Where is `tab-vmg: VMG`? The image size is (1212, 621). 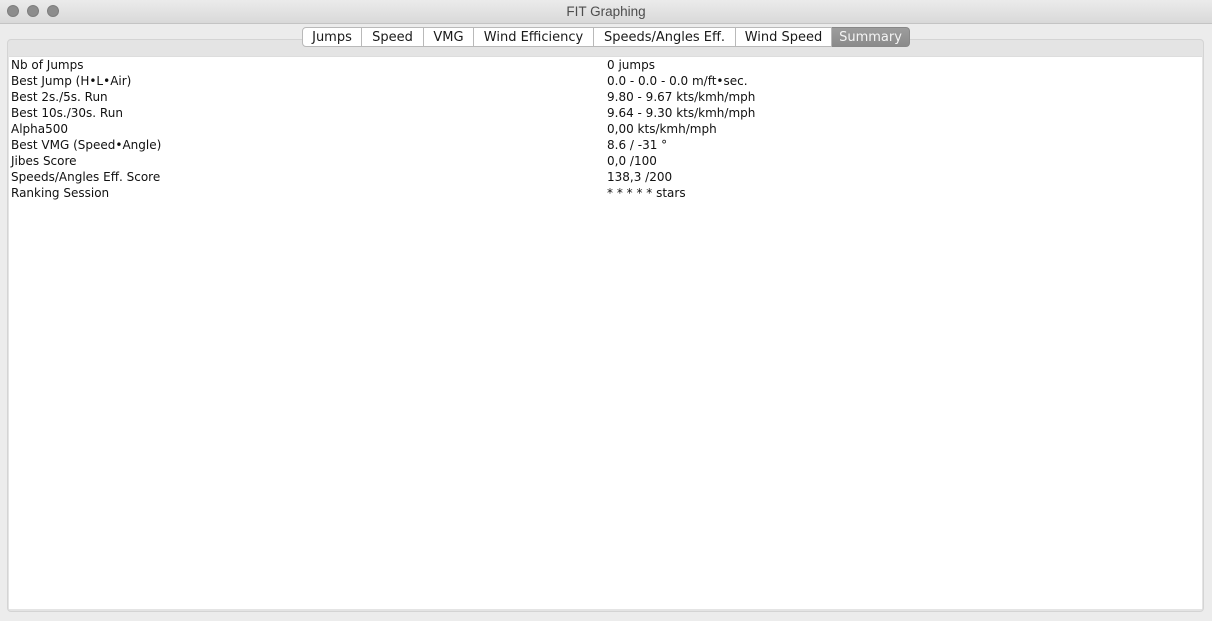 tab-vmg: VMG is located at coordinates (449, 37).